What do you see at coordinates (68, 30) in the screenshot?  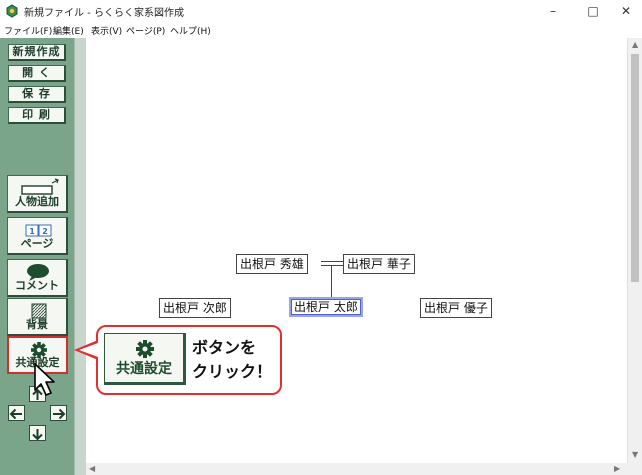 I see `menu-edit: 編集(E)` at bounding box center [68, 30].